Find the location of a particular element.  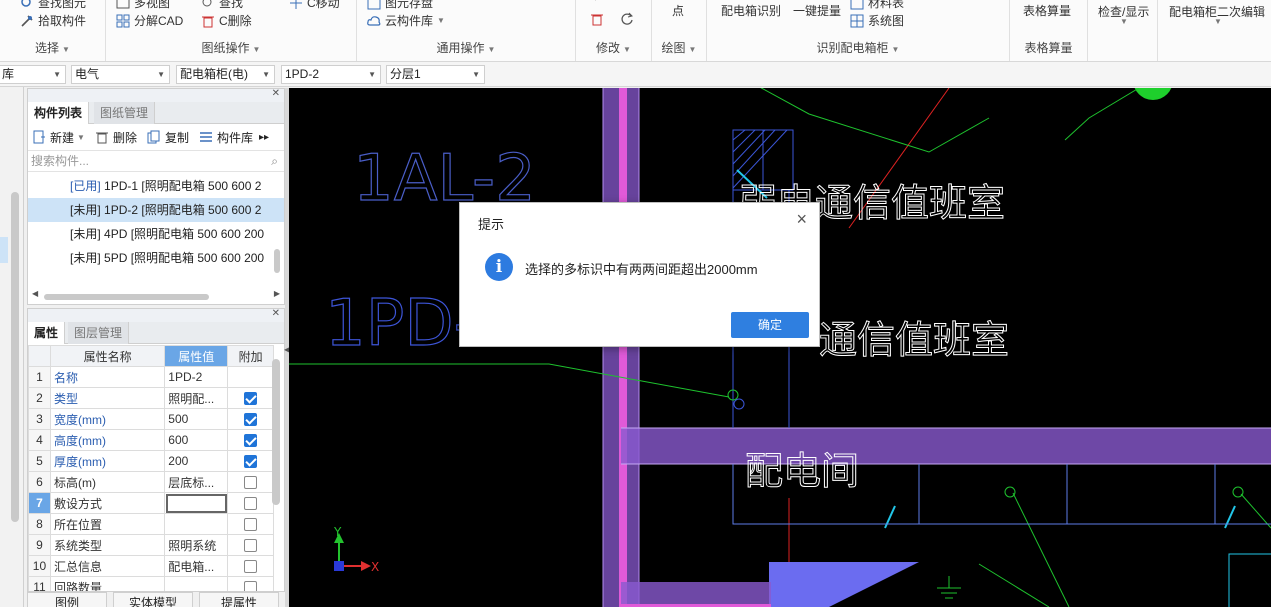

property-value: 1PD-2 is located at coordinates (196, 377).